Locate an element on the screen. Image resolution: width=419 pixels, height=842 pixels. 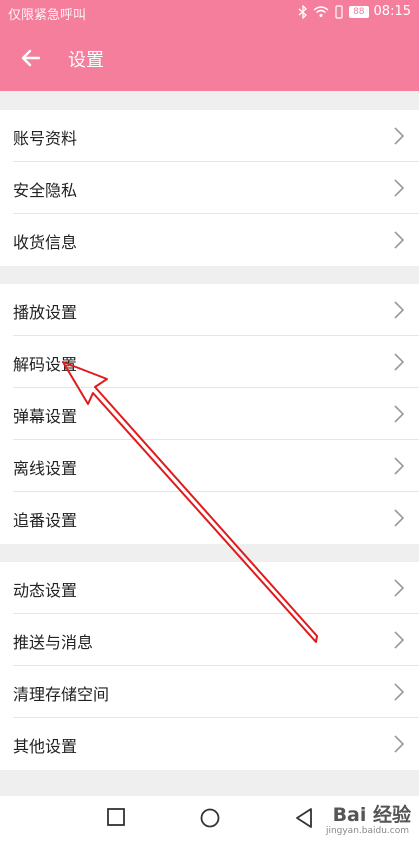
settings-item-push-messages: 推送与消息 is located at coordinates (209, 640).